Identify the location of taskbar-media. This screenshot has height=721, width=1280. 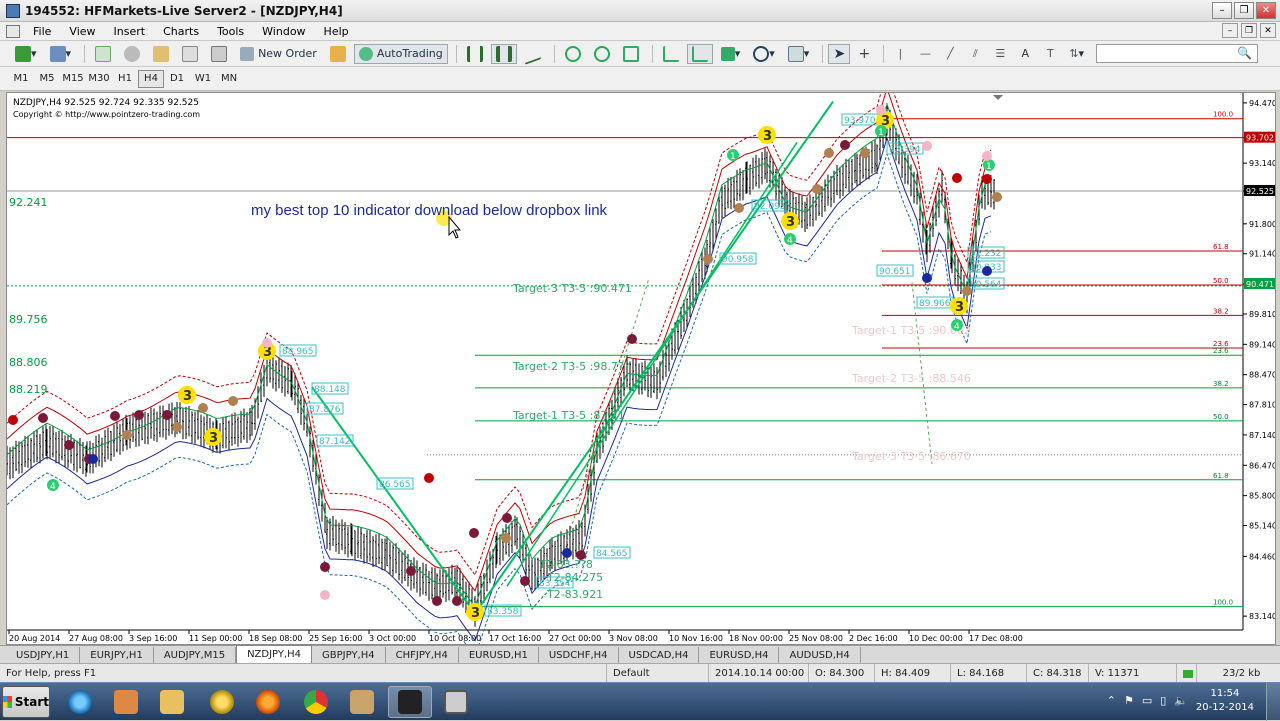
(126, 702).